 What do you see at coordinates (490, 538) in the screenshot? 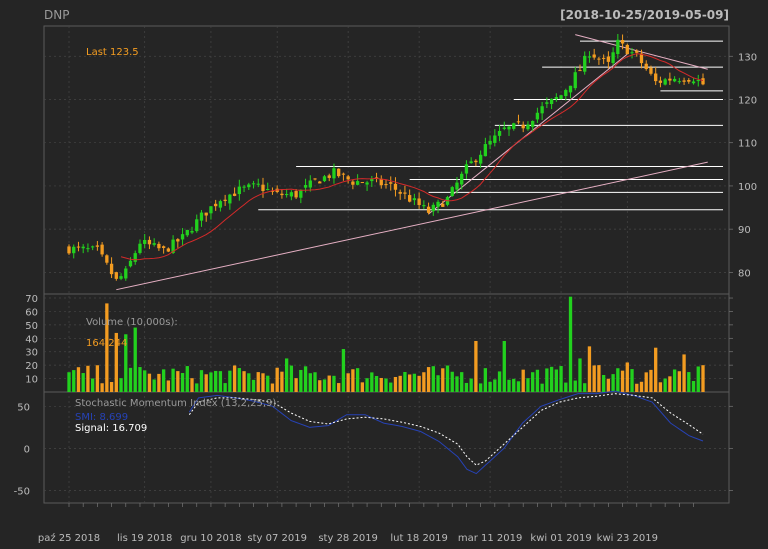
I see `x-tick-label: mar 11 2019` at bounding box center [490, 538].